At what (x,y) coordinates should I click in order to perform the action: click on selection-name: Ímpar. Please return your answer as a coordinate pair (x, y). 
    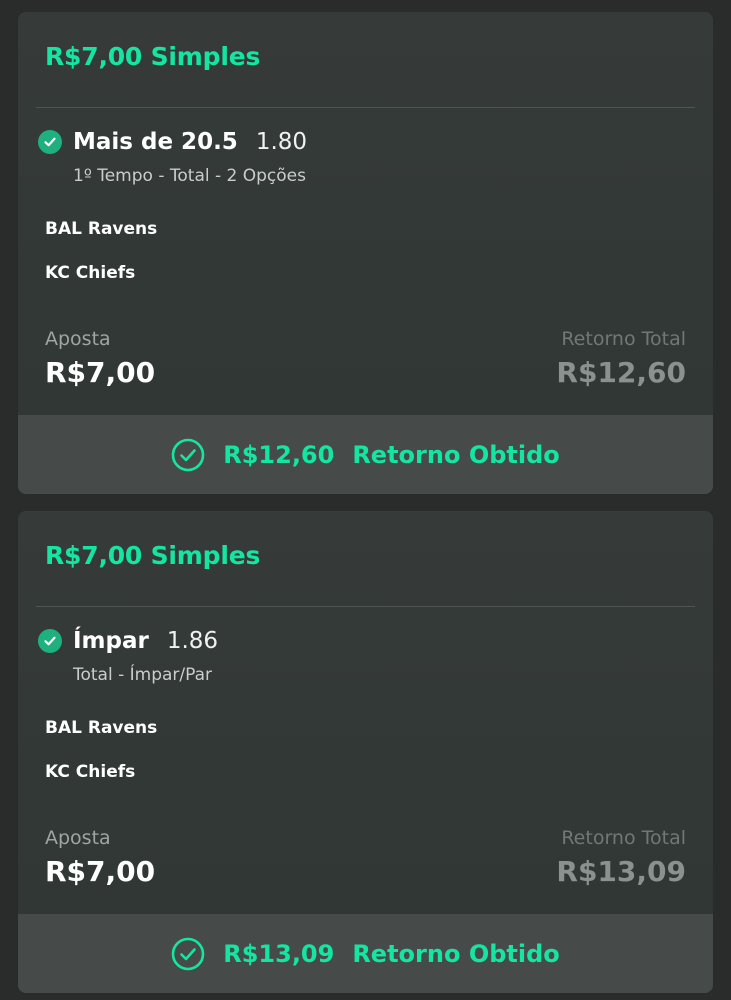
    Looking at the image, I should click on (111, 641).